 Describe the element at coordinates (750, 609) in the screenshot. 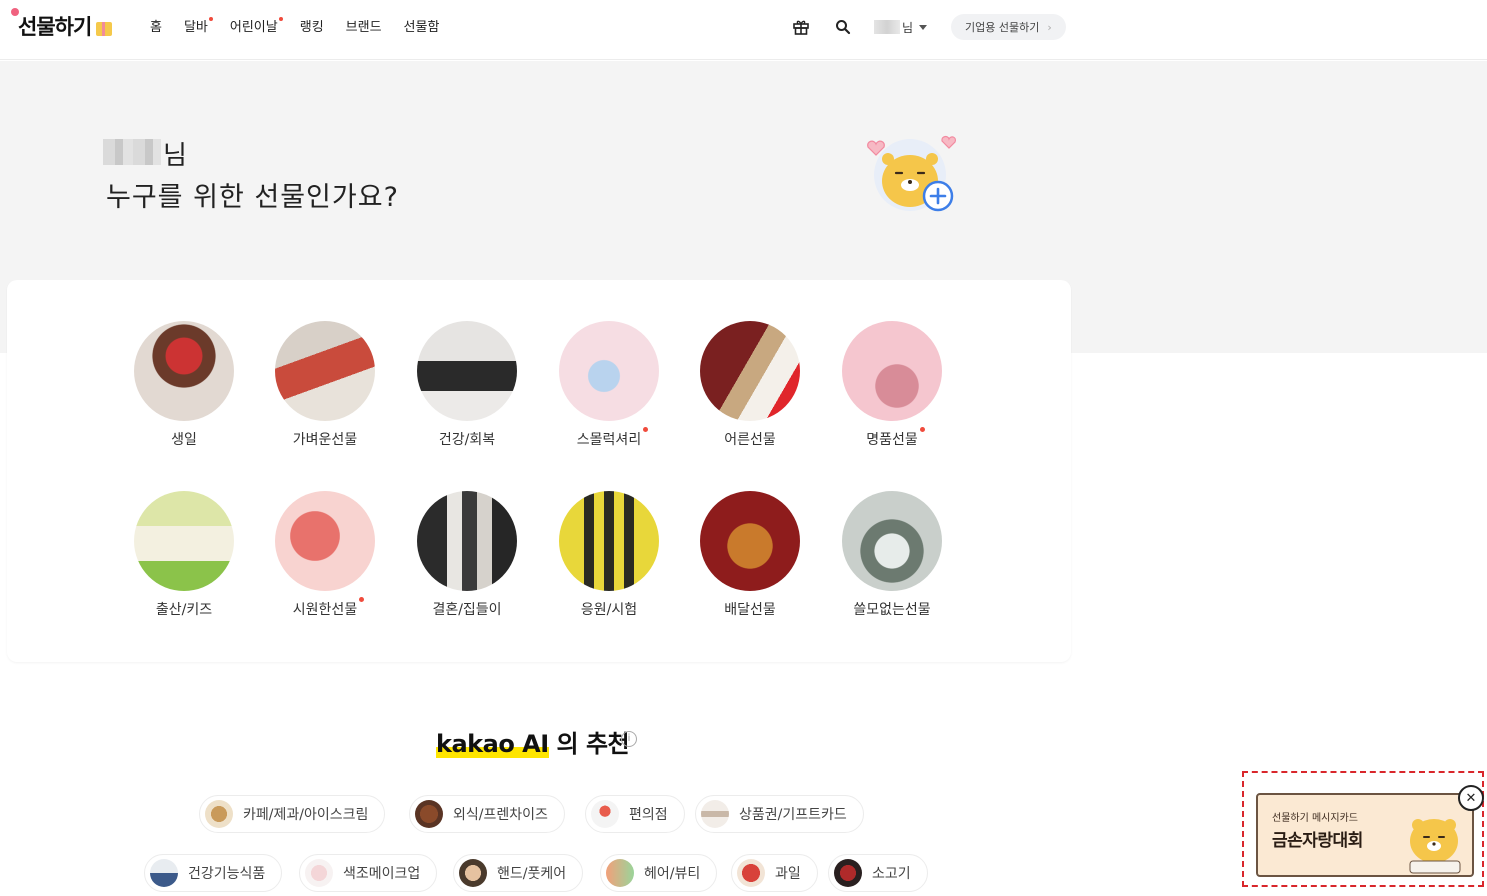

I see `category-label: 배달선물` at that location.